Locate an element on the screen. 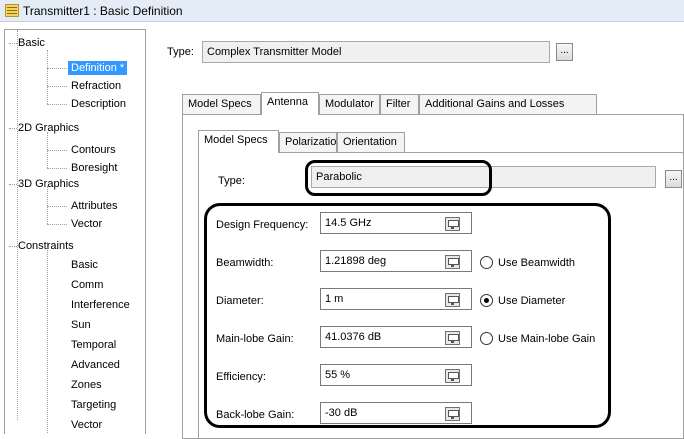 This screenshot has width=684, height=439. tab-antenna: Antenna is located at coordinates (290, 103).